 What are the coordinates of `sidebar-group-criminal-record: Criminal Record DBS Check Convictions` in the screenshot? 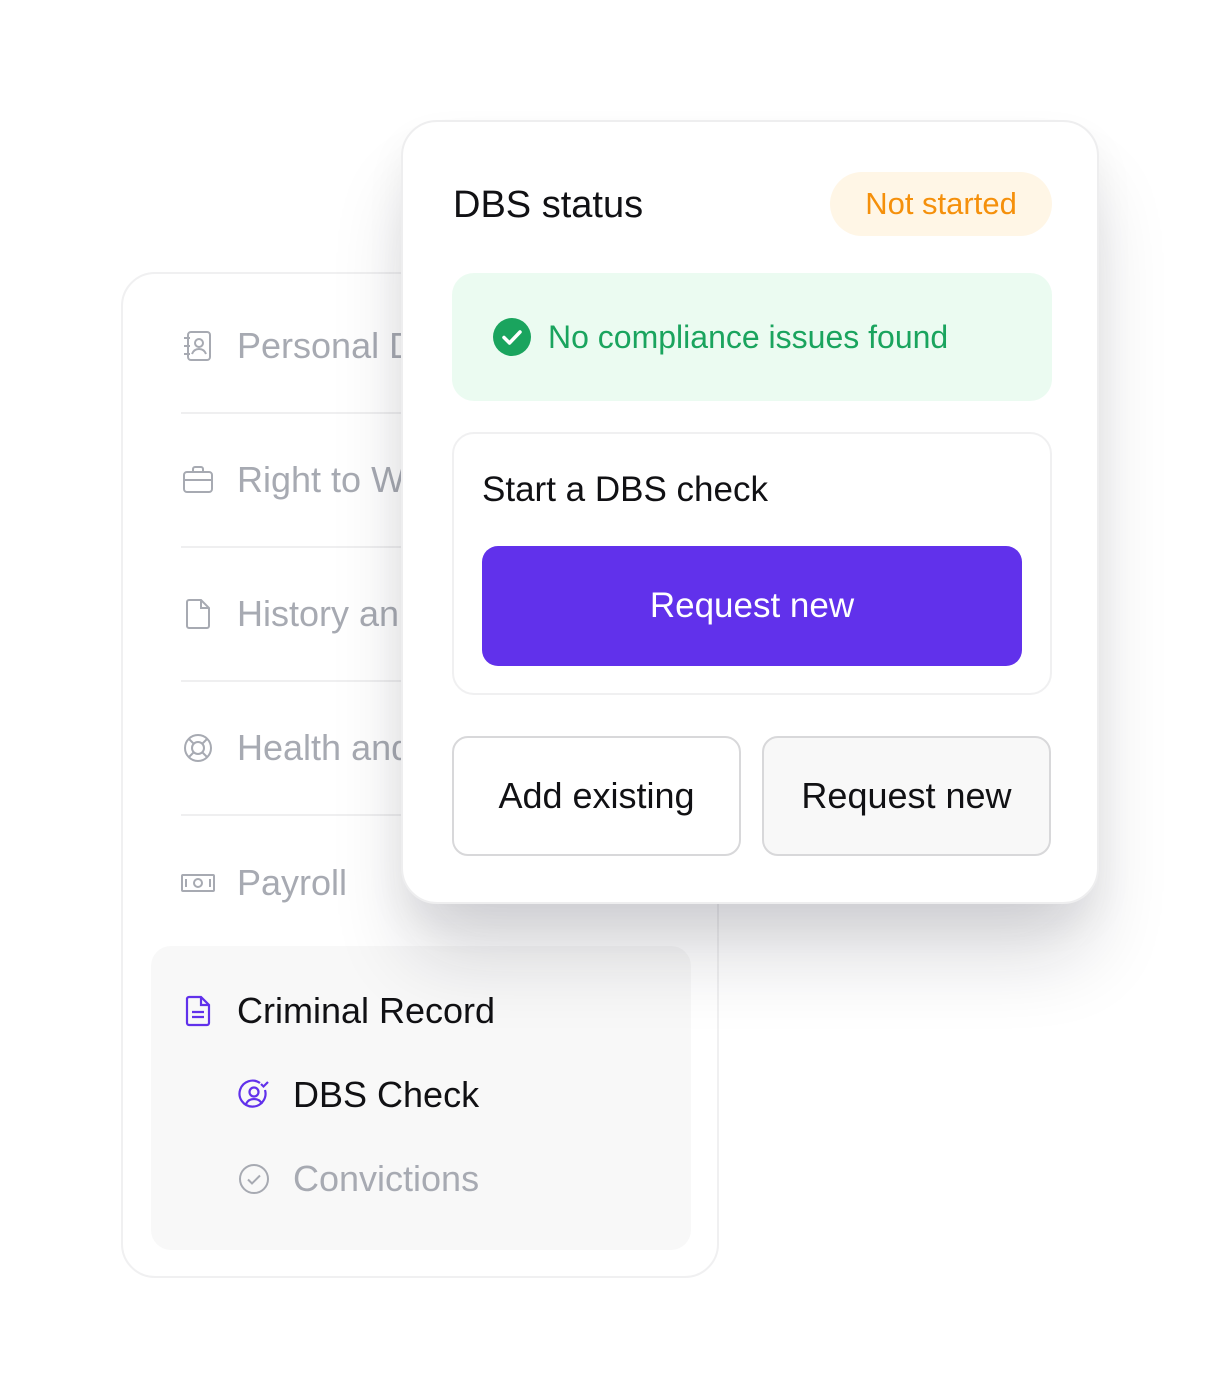 It's located at (421, 1098).